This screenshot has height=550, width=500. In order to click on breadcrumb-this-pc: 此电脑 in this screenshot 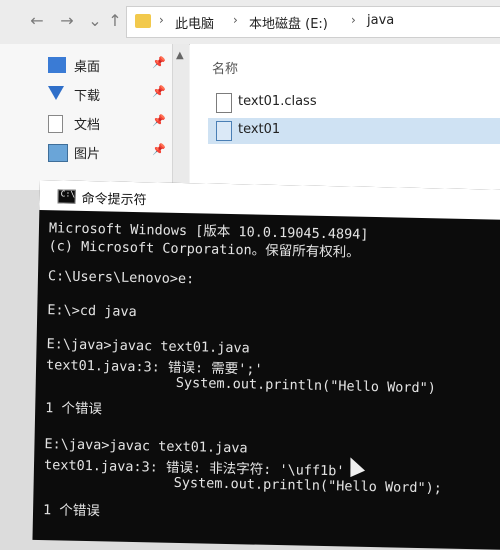, I will do `click(194, 22)`.